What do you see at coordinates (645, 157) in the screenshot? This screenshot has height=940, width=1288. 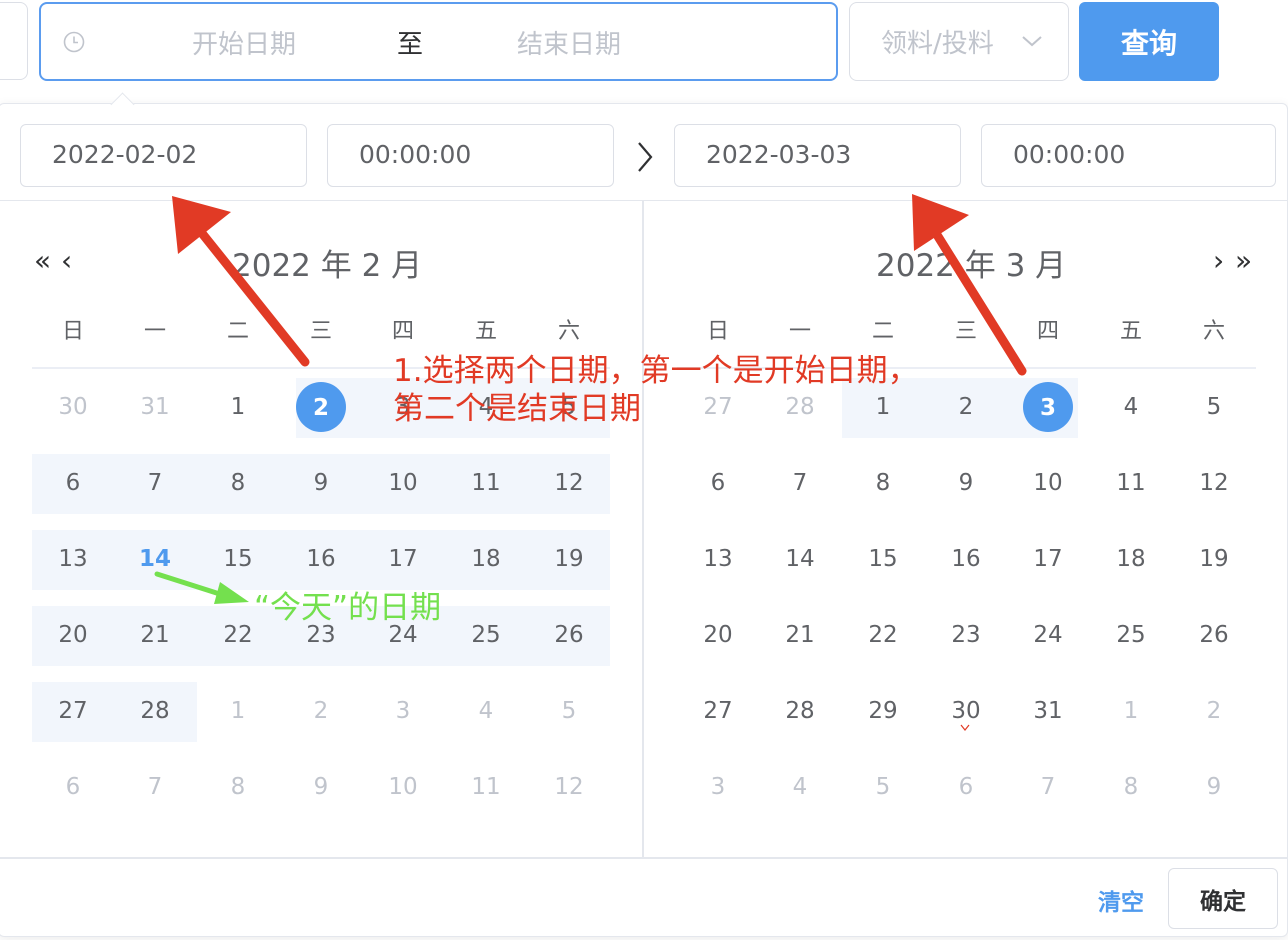 I see `chevron-right-icon` at bounding box center [645, 157].